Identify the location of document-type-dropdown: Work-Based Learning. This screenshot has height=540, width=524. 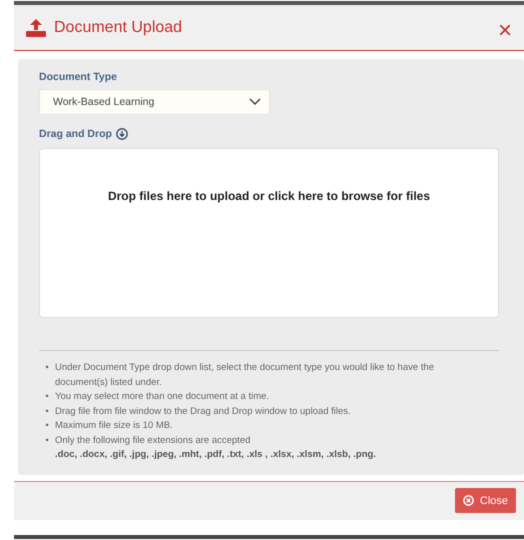
(154, 102).